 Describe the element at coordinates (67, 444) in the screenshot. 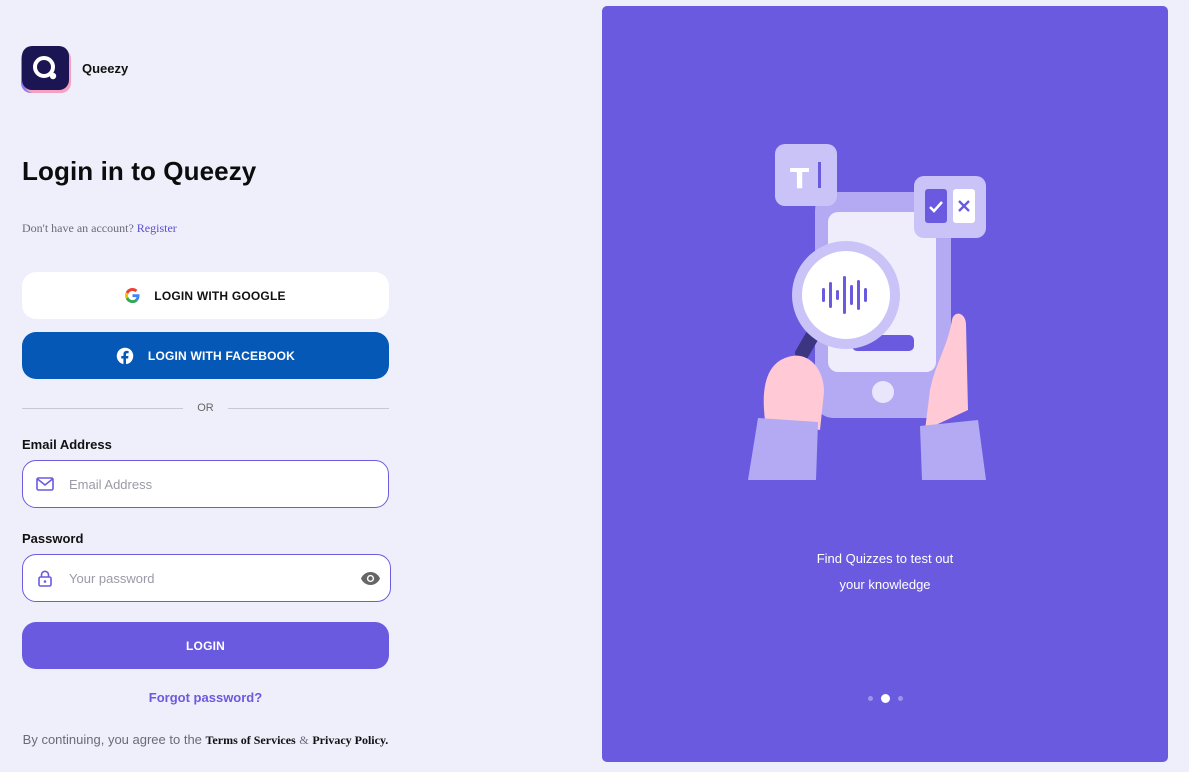

I see `email-label: Email Address` at that location.